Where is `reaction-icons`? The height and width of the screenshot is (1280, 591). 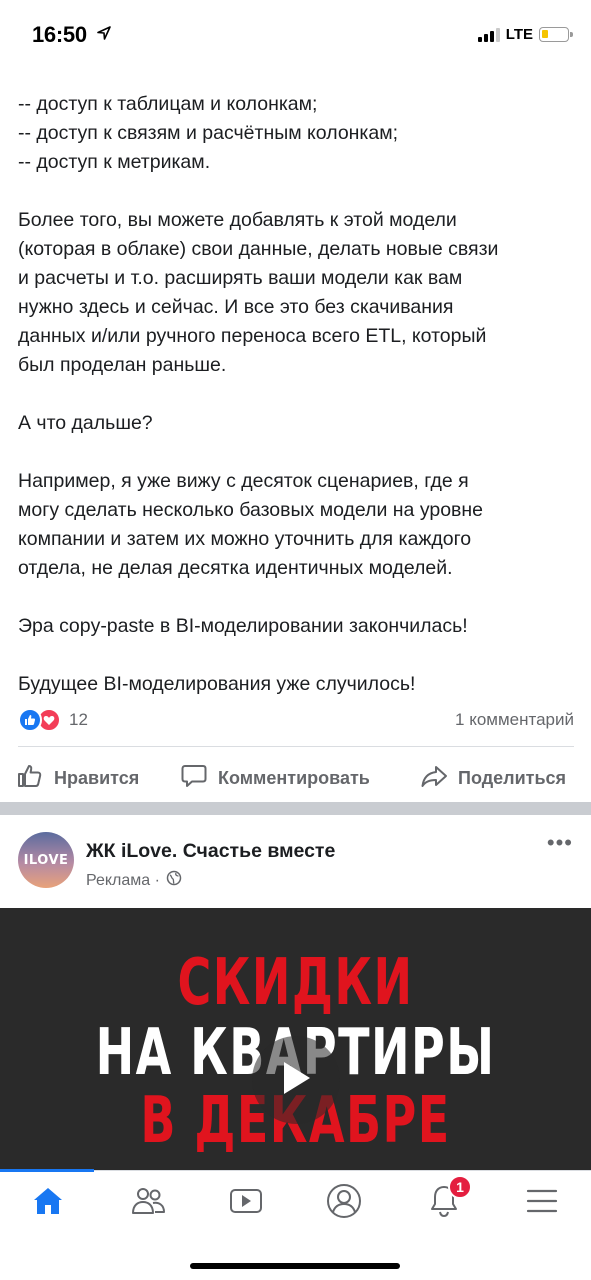 reaction-icons is located at coordinates (39, 720).